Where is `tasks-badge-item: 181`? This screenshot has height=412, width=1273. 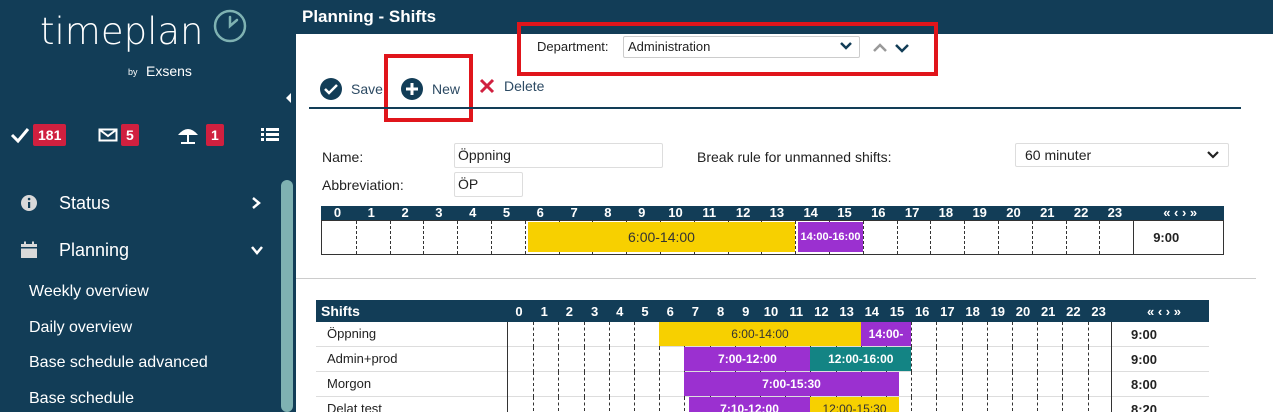
tasks-badge-item: 181 is located at coordinates (38, 135).